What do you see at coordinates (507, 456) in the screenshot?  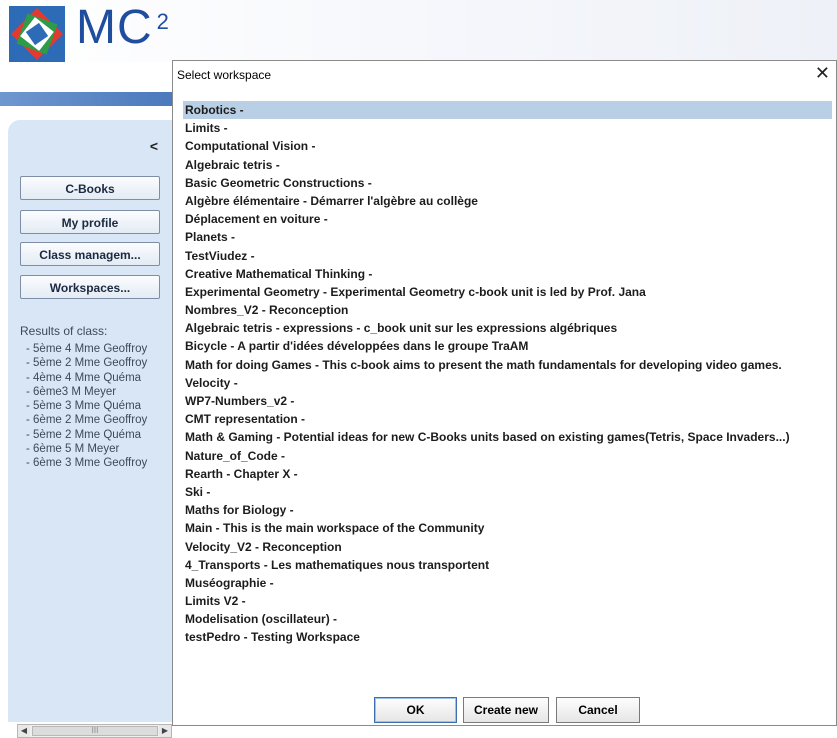 I see `workspace-item: Nature_of_Code -` at bounding box center [507, 456].